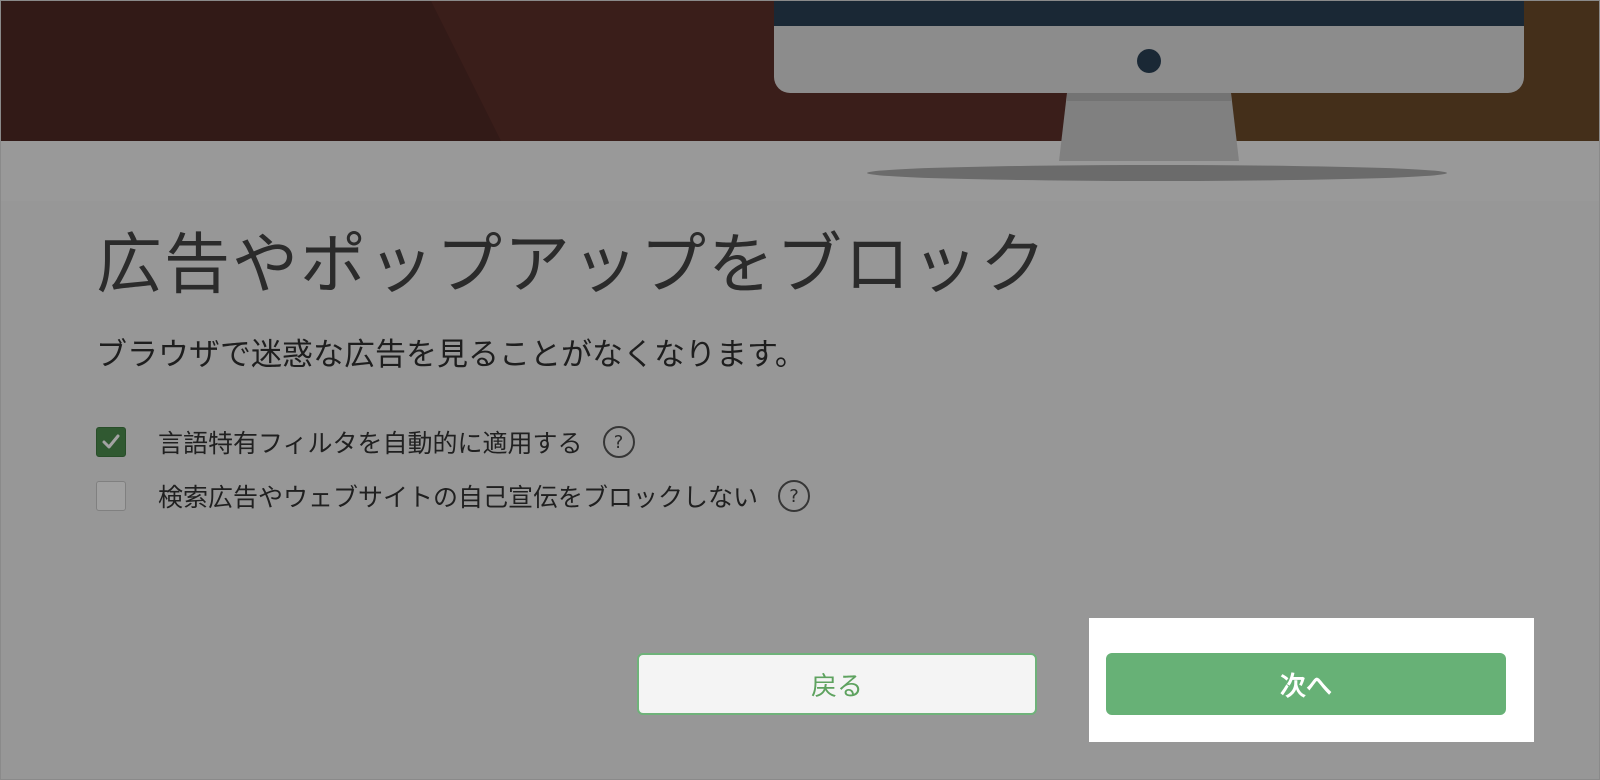 The width and height of the screenshot is (1600, 780). Describe the element at coordinates (451, 355) in the screenshot. I see `page-subtitle: ブラウザで迷惑な広告を見ることがなくなります。` at that location.